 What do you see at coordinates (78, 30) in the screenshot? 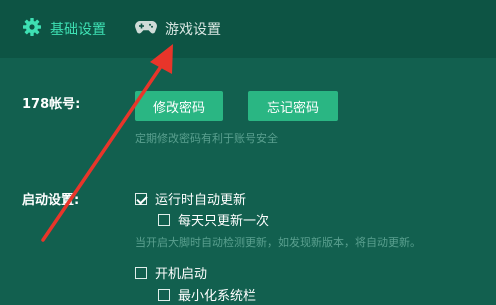
I see `tab-basic-settings-label: 基础设置` at bounding box center [78, 30].